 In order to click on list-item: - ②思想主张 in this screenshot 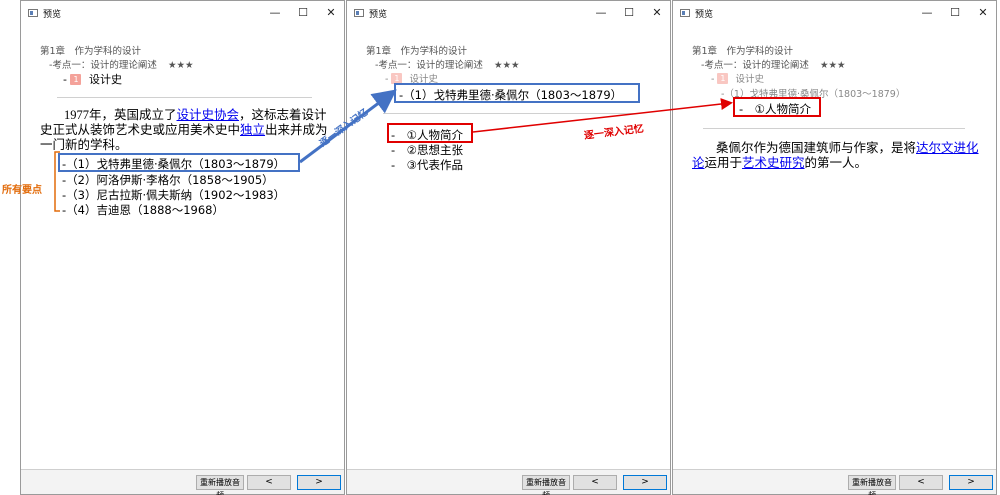, I will do `click(427, 150)`.